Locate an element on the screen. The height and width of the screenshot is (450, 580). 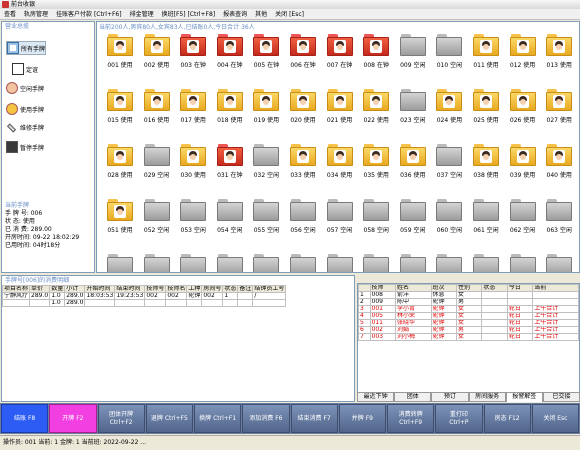
room-tile: 007 在钟 is located at coordinates (340, 56).